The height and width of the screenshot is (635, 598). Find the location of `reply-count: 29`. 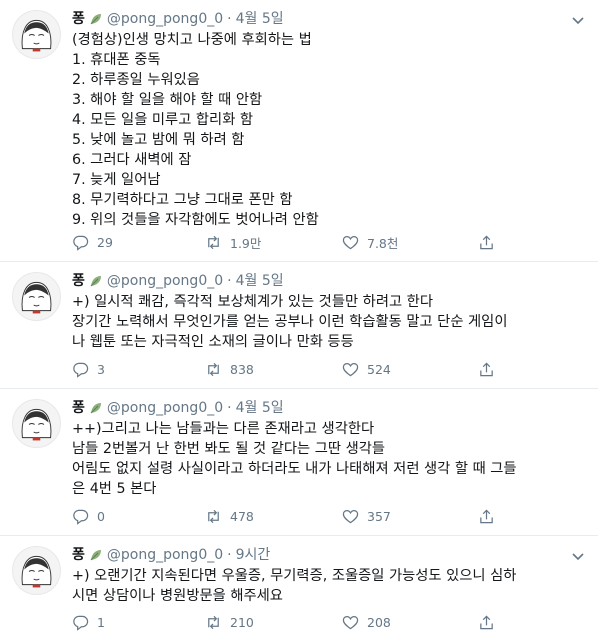

reply-count: 29 is located at coordinates (105, 242).